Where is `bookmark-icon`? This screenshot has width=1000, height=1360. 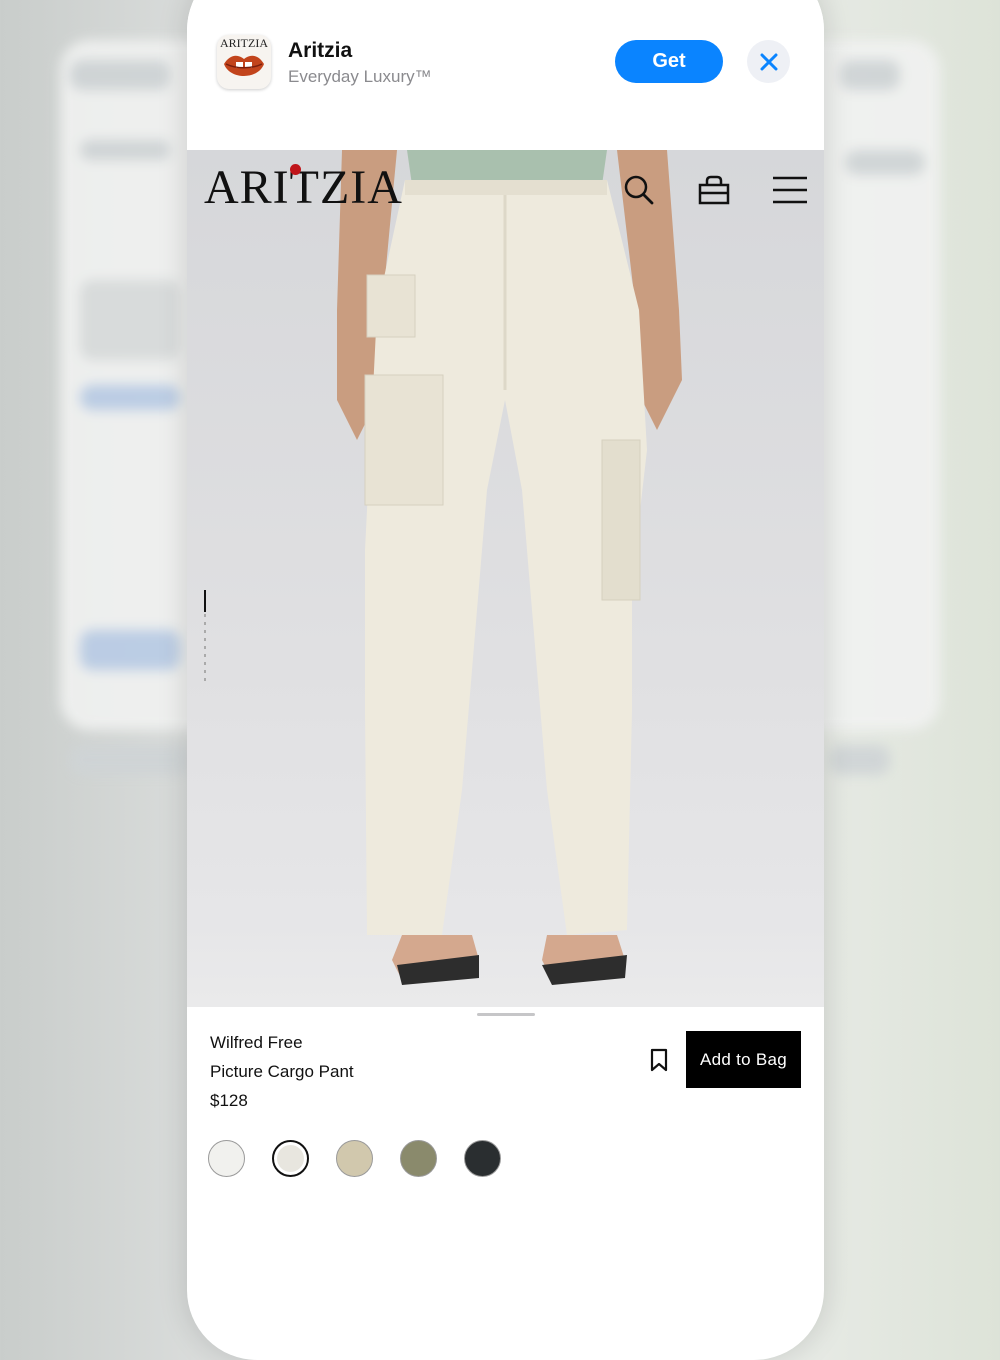
bookmark-icon is located at coordinates (659, 1062).